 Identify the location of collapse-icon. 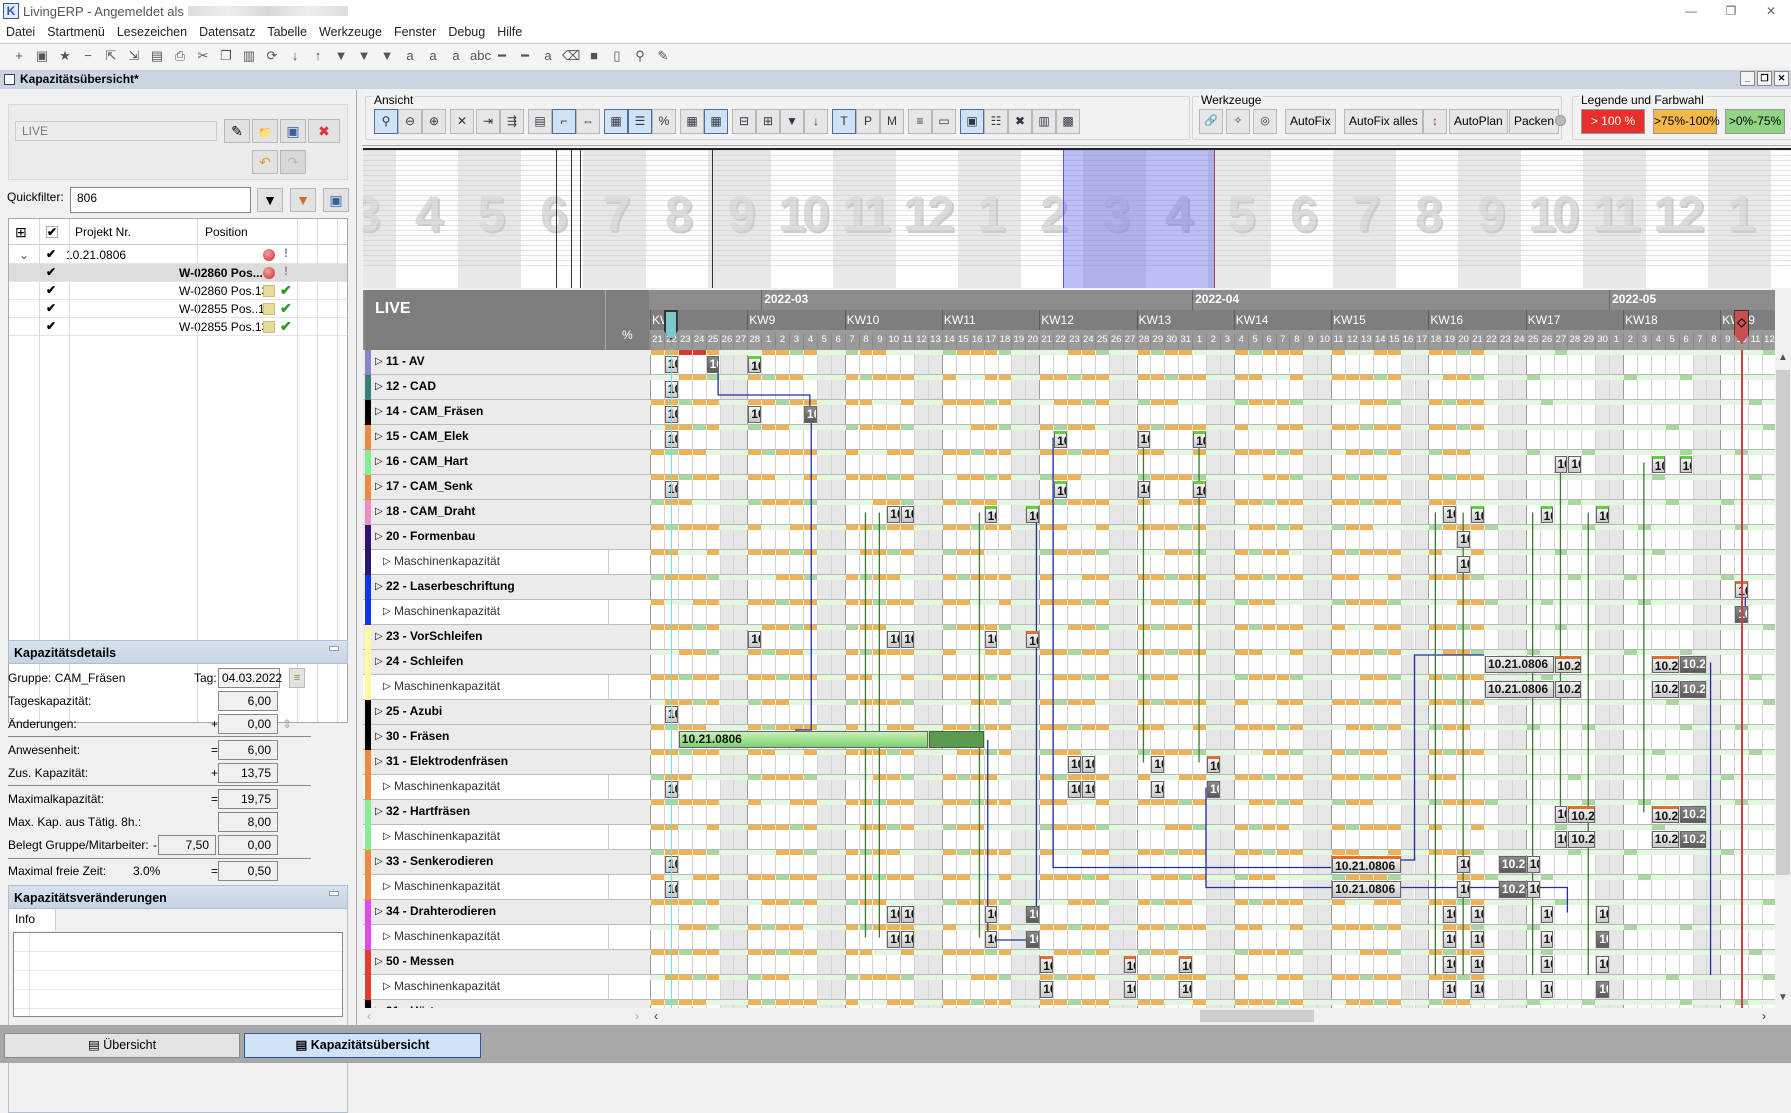
(334, 648).